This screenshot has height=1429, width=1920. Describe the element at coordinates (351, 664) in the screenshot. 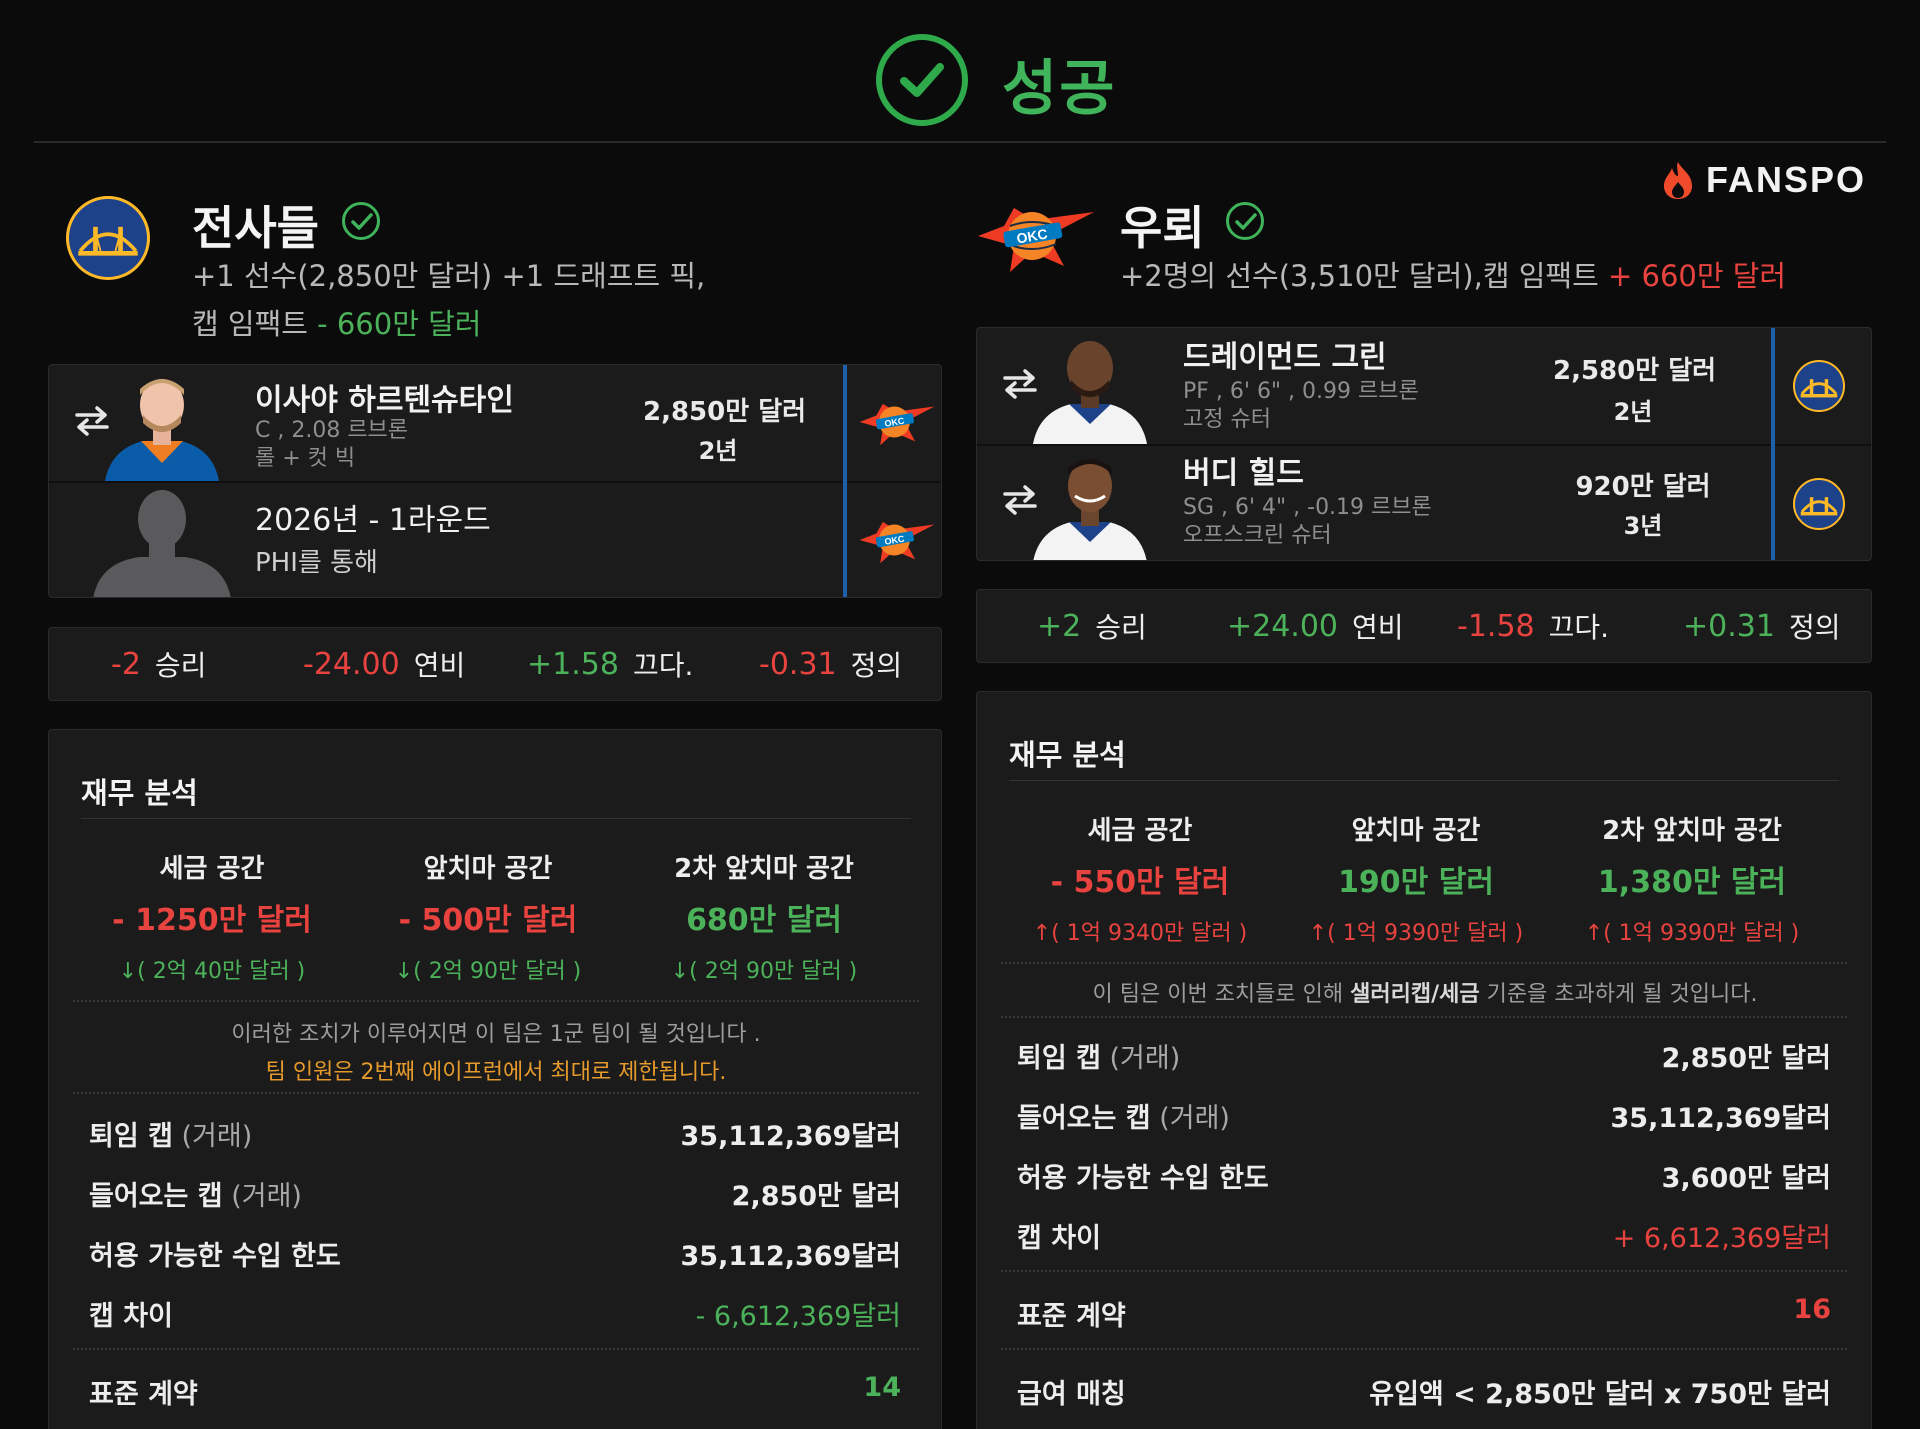

I see `stat-value: -24.00` at that location.